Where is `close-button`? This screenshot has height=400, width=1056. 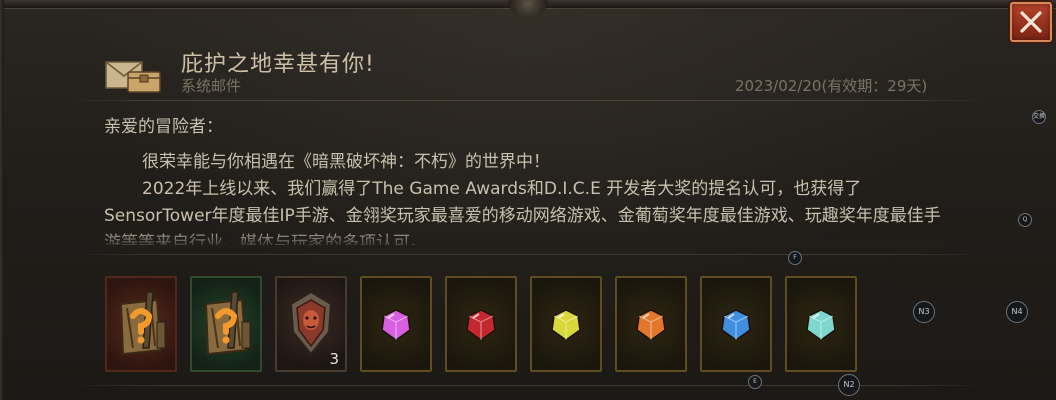 close-button is located at coordinates (1031, 22).